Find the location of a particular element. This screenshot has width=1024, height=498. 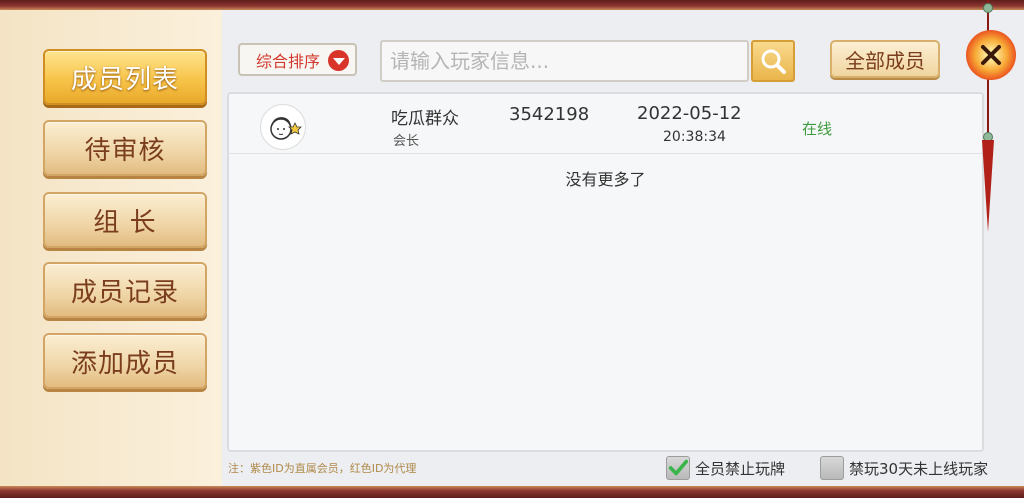

member-date: 2022-05-12 is located at coordinates (689, 113).